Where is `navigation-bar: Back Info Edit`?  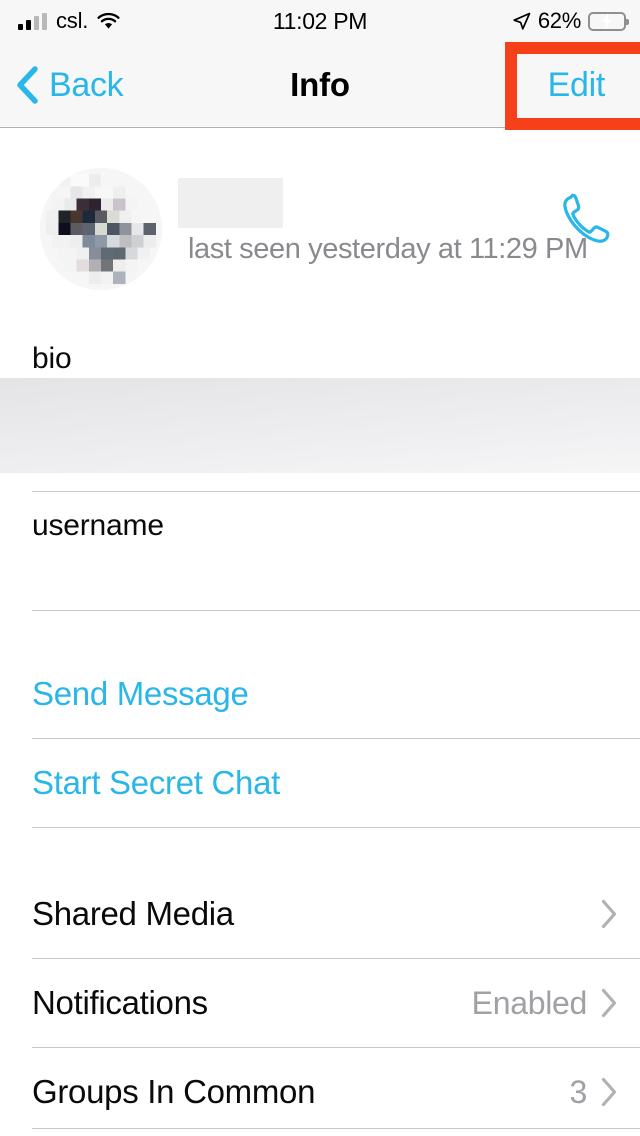 navigation-bar: Back Info Edit is located at coordinates (320, 85).